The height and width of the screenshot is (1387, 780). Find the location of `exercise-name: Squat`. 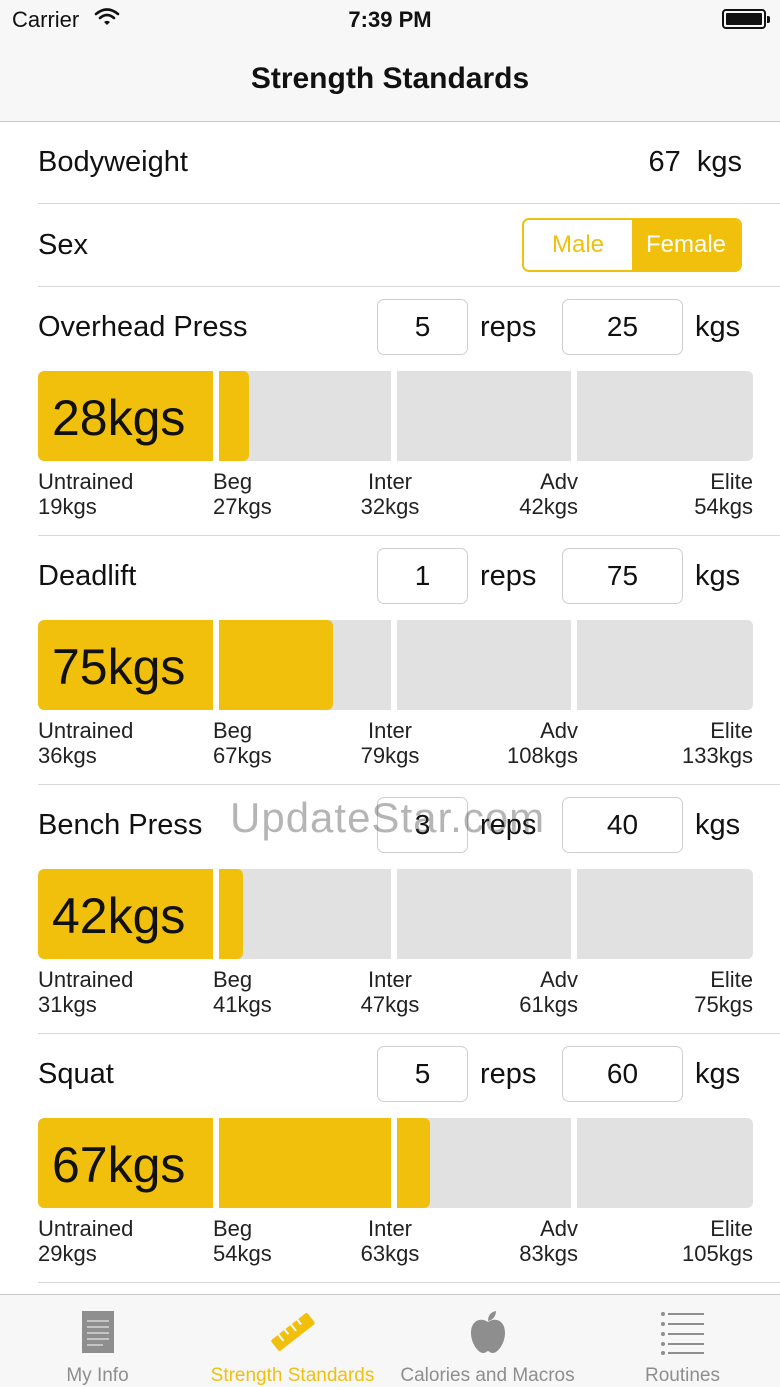

exercise-name: Squat is located at coordinates (76, 1074).